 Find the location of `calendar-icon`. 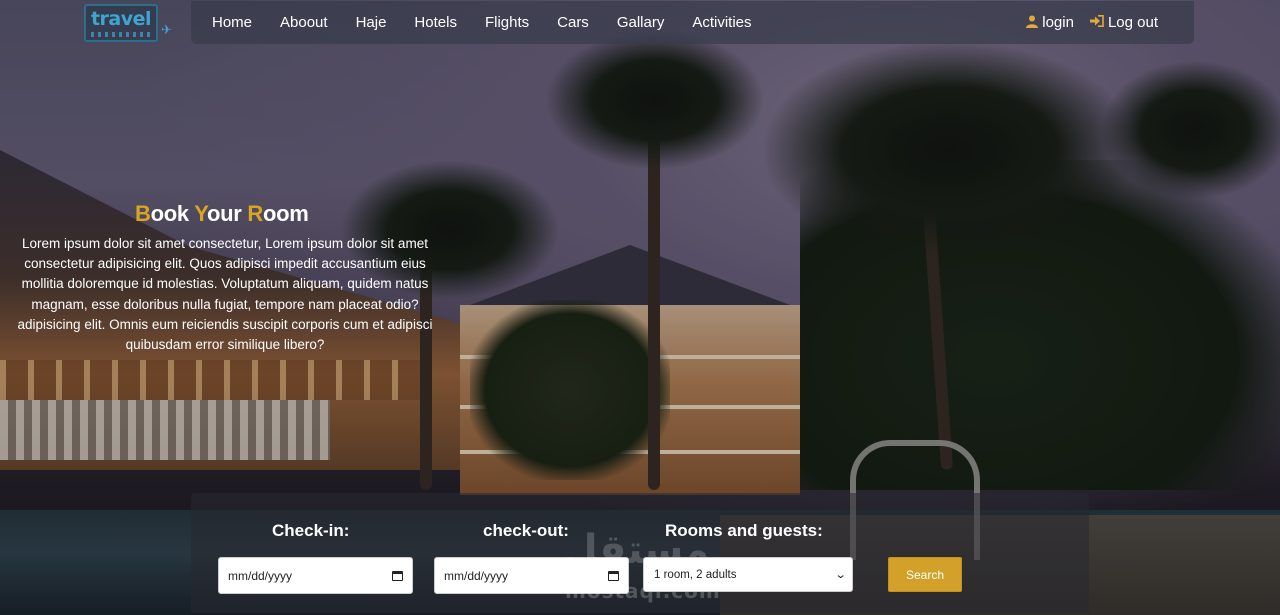

calendar-icon is located at coordinates (397, 575).